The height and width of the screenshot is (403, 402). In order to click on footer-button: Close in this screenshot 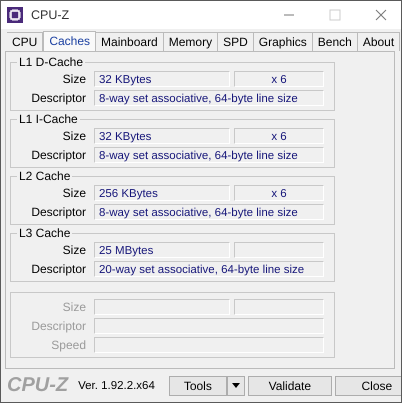, I will do `click(367, 386)`.